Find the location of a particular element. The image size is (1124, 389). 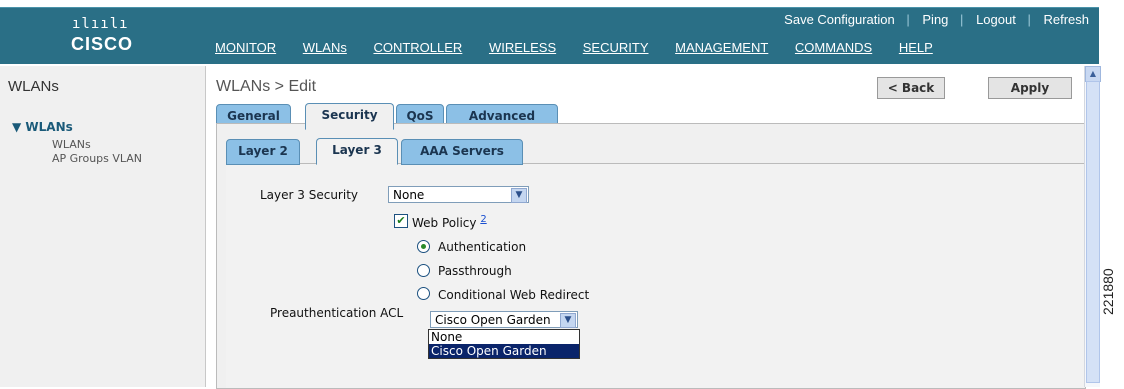

sidebar-item-ap-groups-vlan: AP Groups VLAN is located at coordinates (97, 158).